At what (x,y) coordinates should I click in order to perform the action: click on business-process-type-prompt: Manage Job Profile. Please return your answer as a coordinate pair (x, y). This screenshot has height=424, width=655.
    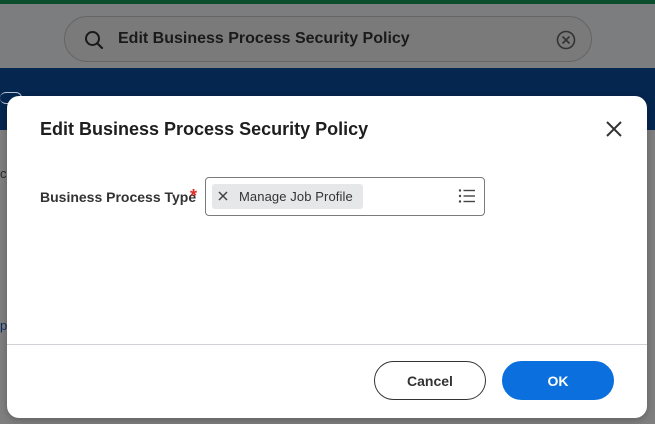
    Looking at the image, I should click on (345, 196).